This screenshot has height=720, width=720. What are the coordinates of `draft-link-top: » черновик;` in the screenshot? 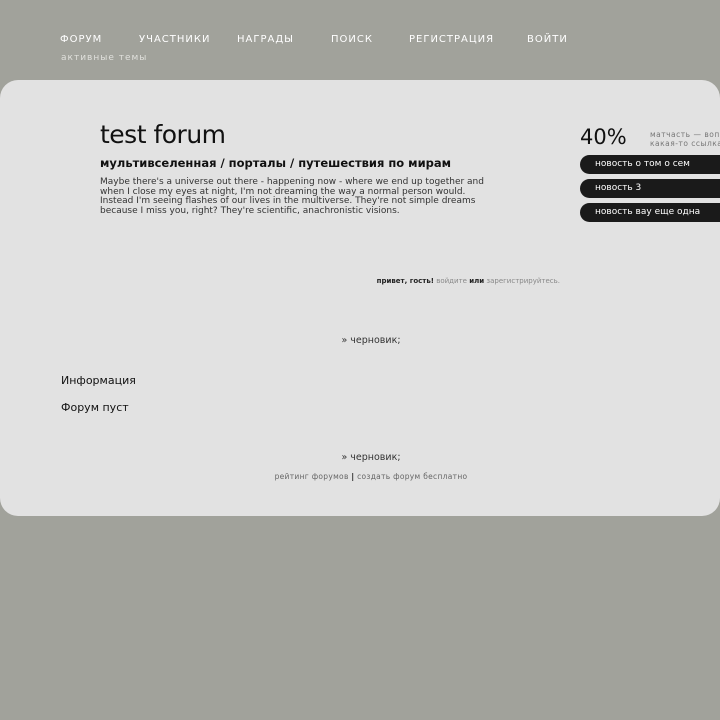 It's located at (360, 340).